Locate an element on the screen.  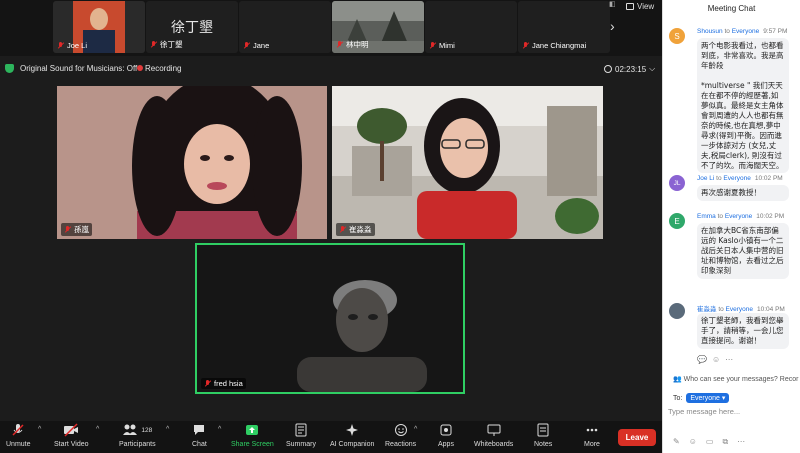
unmute-button: Unmute is located at coordinates (18, 435).